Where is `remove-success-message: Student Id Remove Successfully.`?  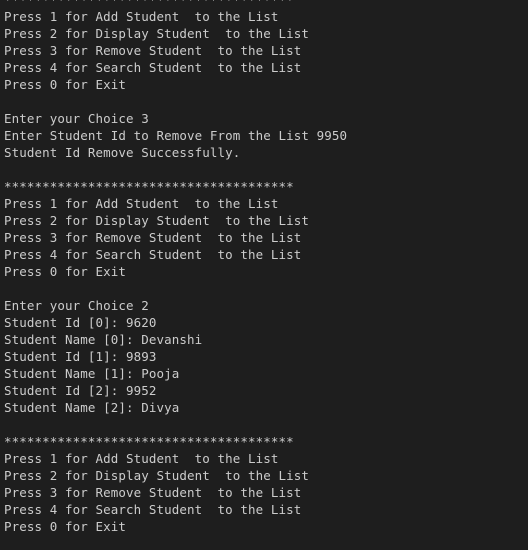
remove-success-message: Student Id Remove Successfully. is located at coordinates (122, 152).